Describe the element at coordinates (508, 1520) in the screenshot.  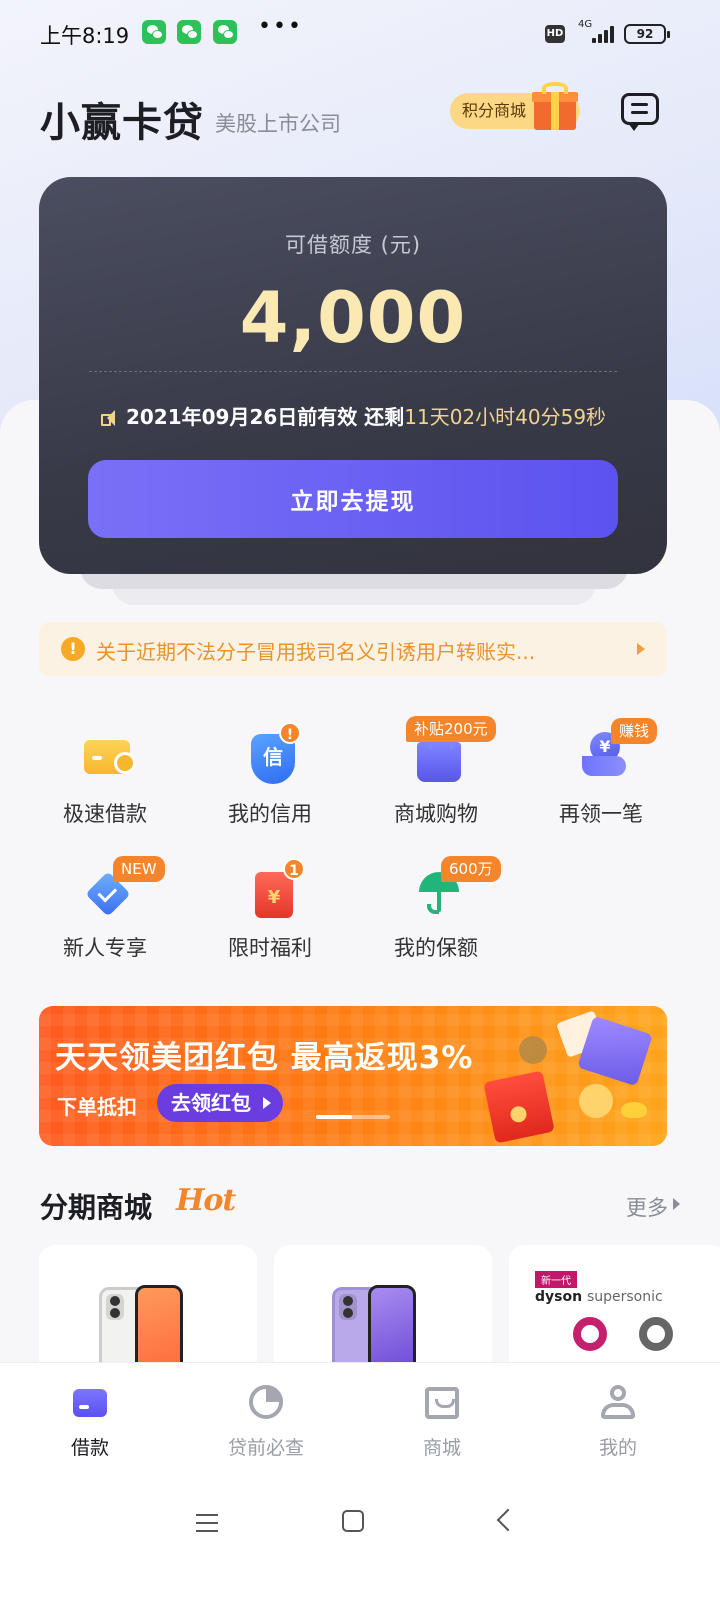
I see `back-icon` at that location.